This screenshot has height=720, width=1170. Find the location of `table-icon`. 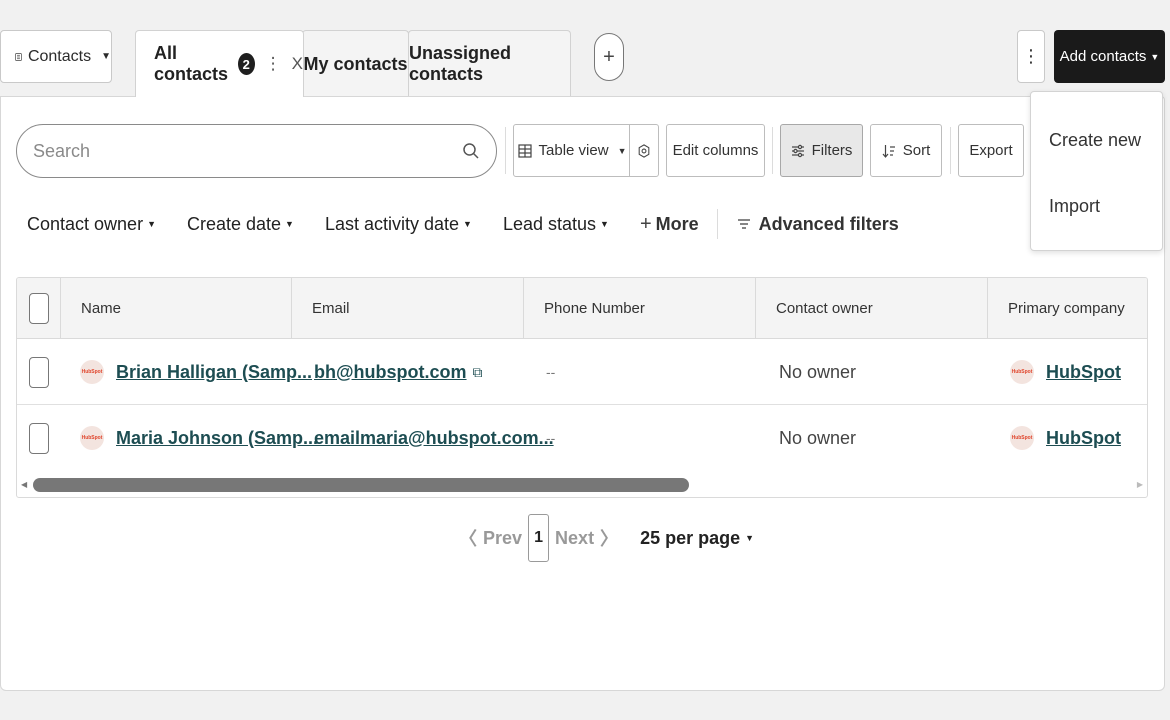

table-icon is located at coordinates (524, 150).